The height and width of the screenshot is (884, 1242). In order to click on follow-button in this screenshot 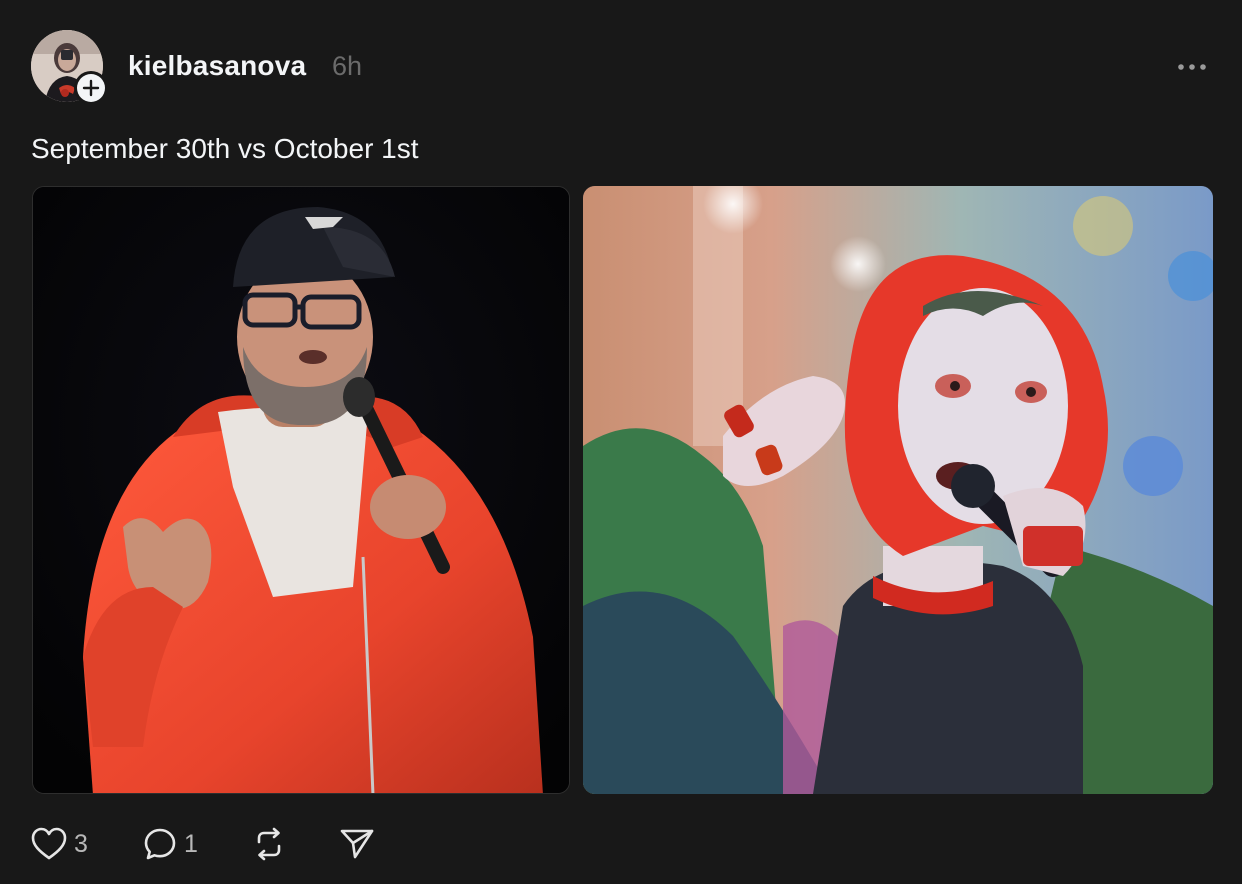, I will do `click(91, 88)`.